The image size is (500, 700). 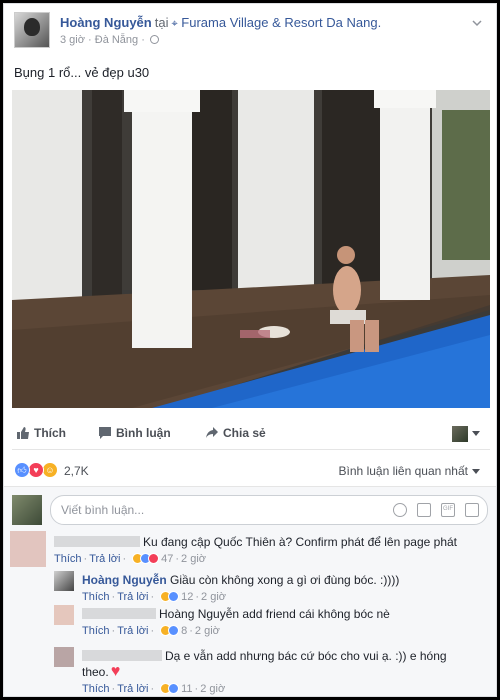 I want to click on at-word: tại, so click(x=161, y=22).